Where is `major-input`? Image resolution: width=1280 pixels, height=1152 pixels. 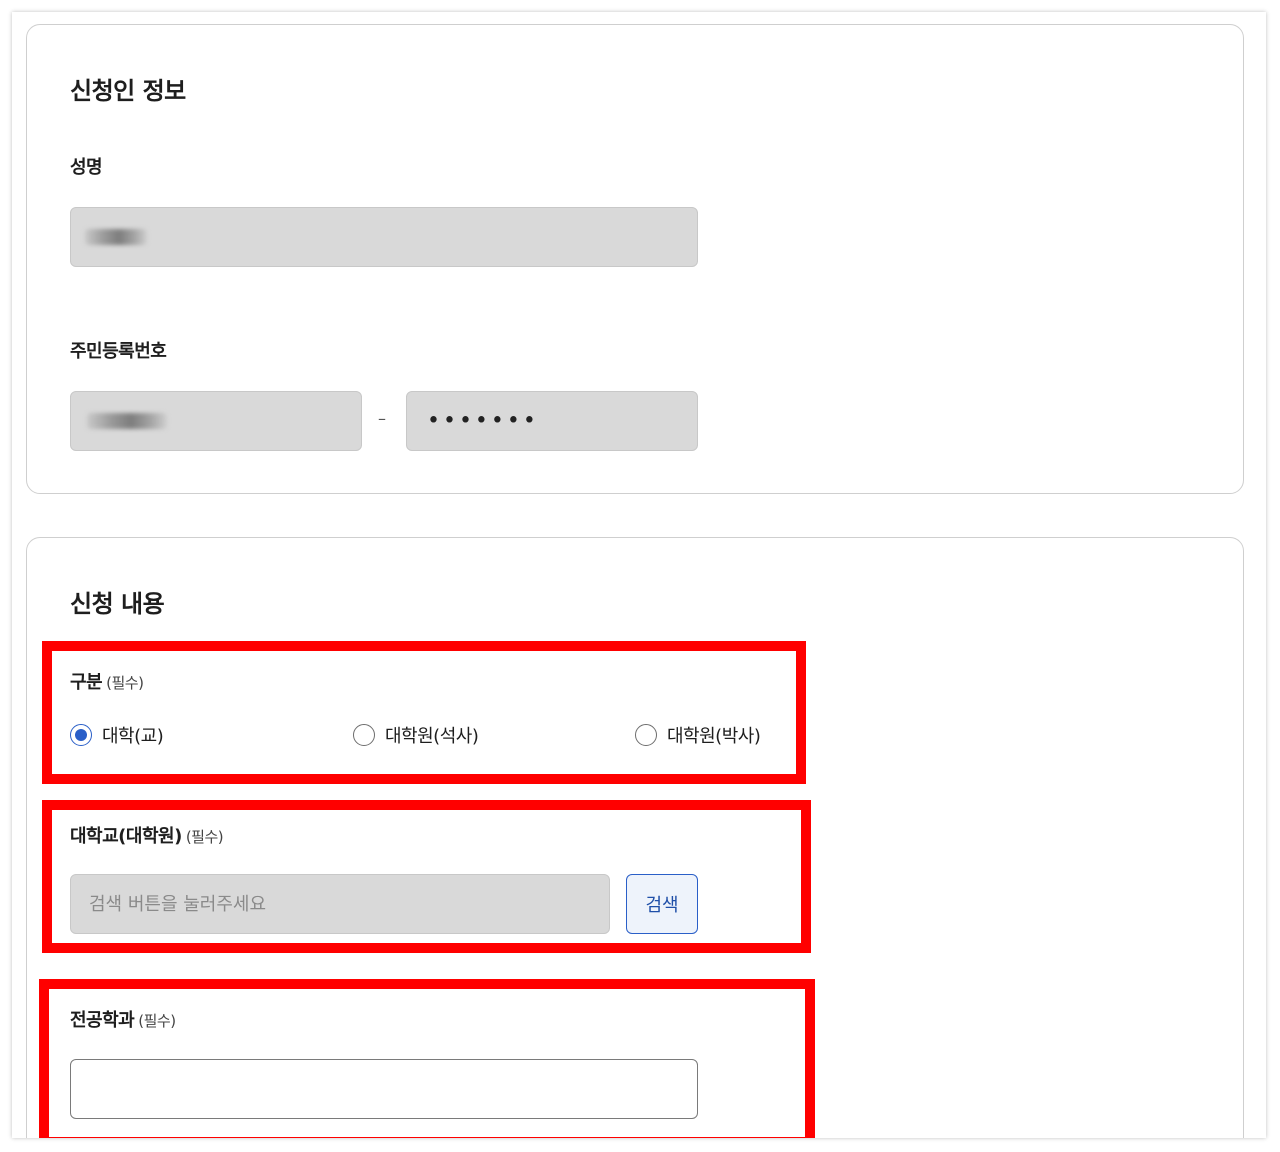
major-input is located at coordinates (384, 1089).